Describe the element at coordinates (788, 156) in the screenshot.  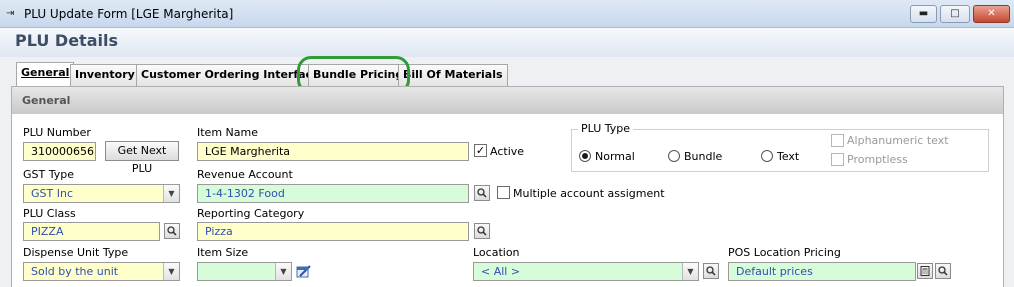
I see `radio-text-label: Text` at that location.